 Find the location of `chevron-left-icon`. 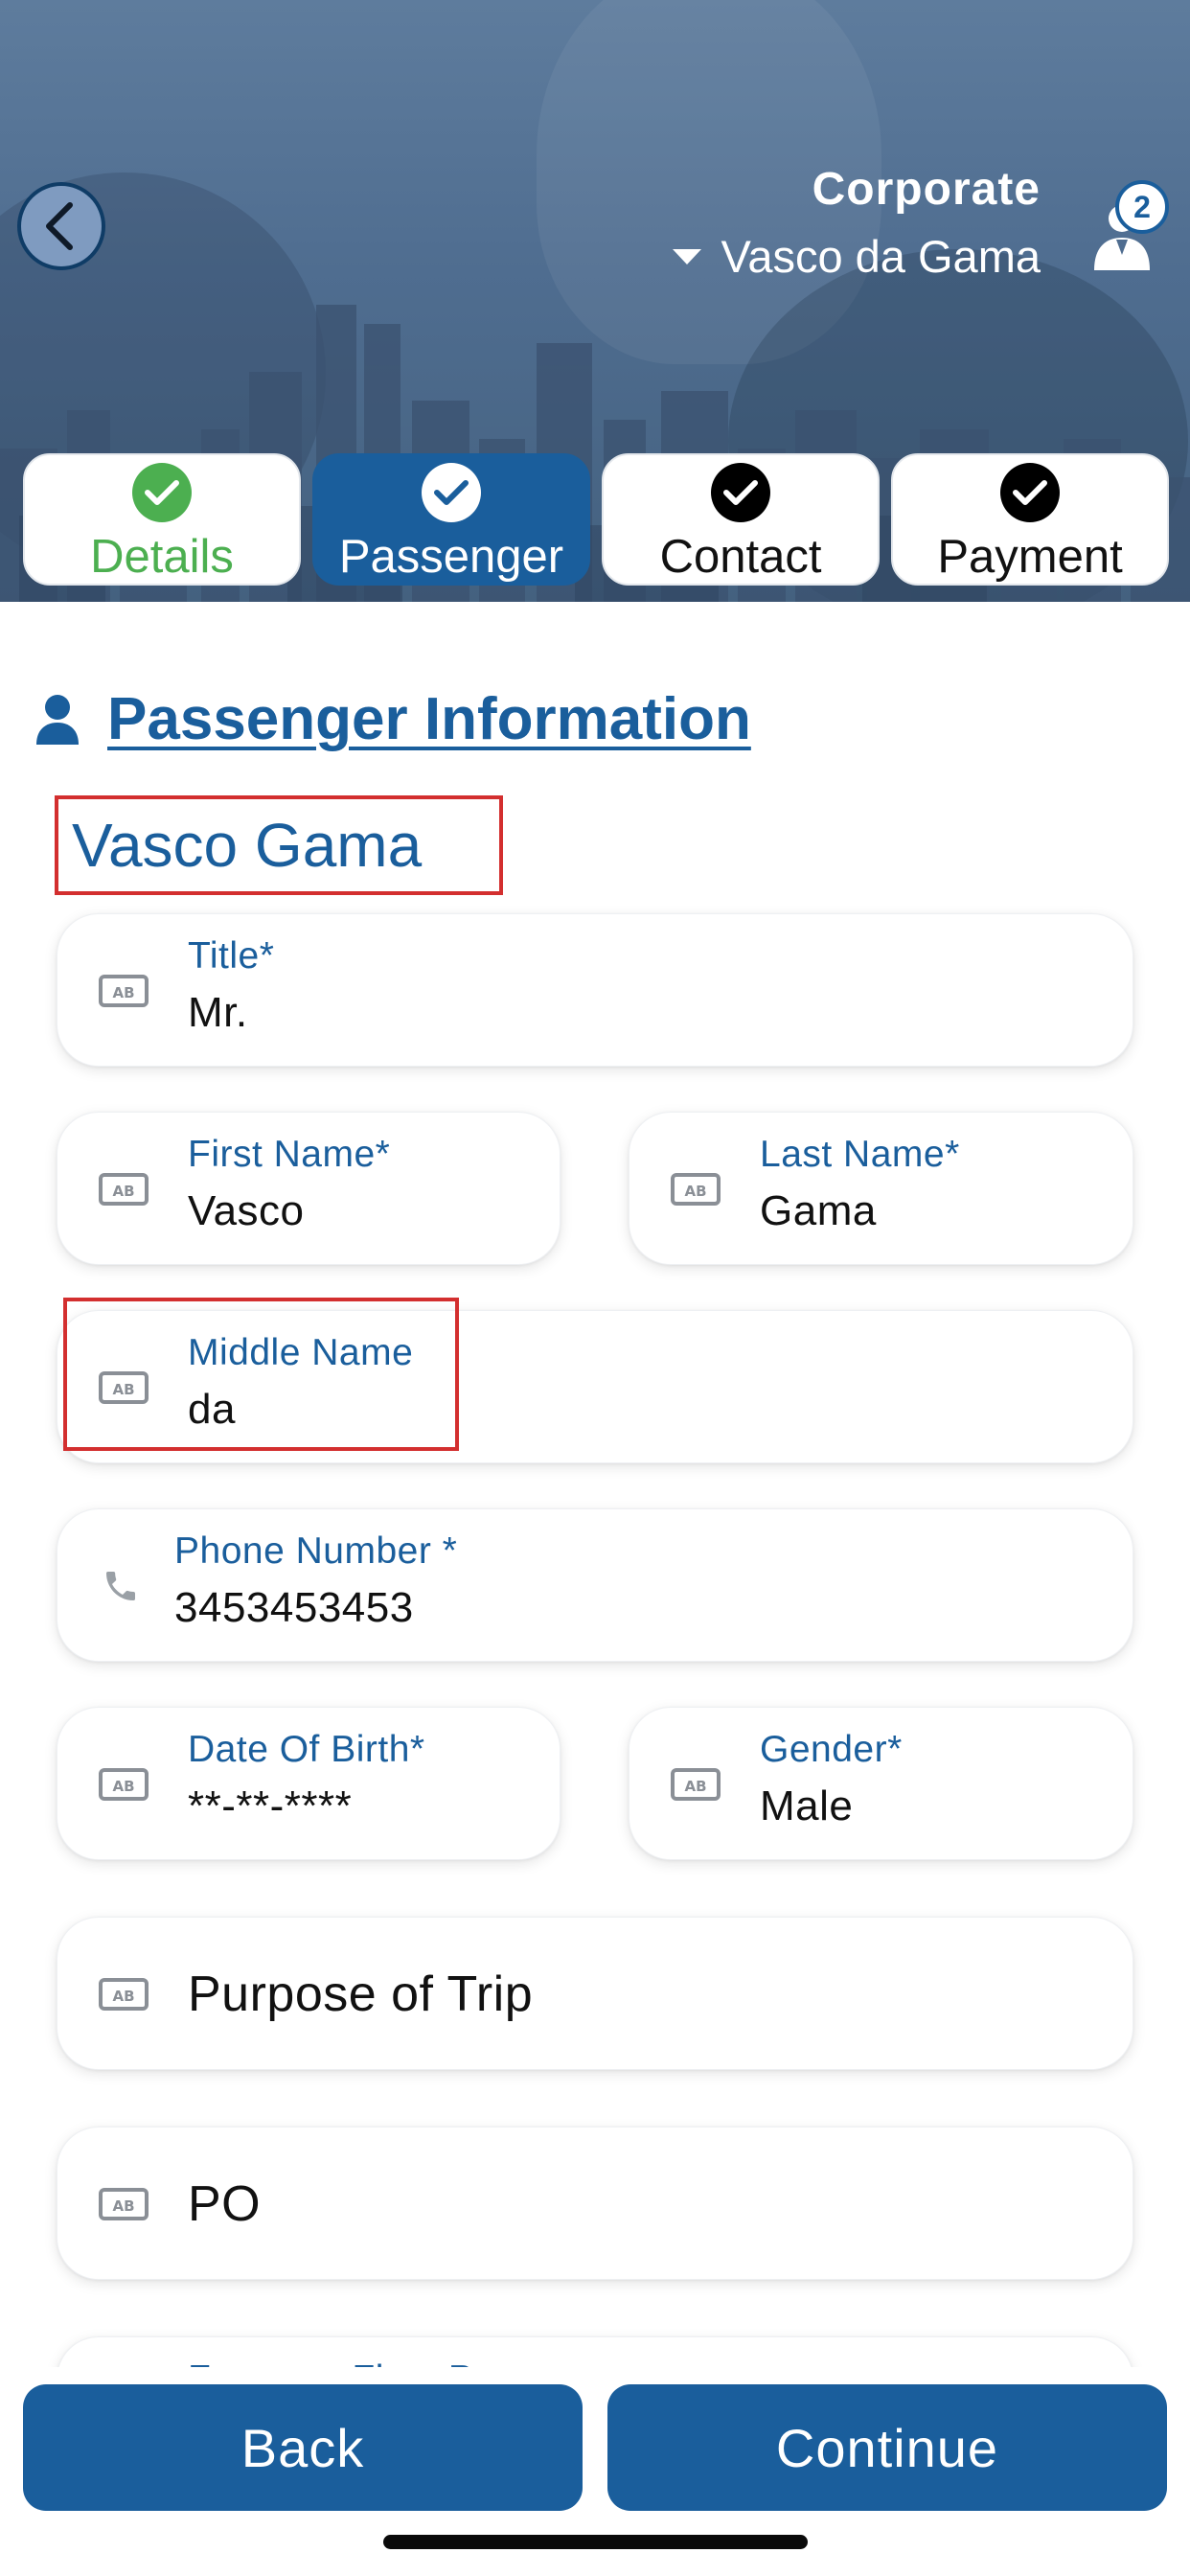

chevron-left-icon is located at coordinates (60, 226).